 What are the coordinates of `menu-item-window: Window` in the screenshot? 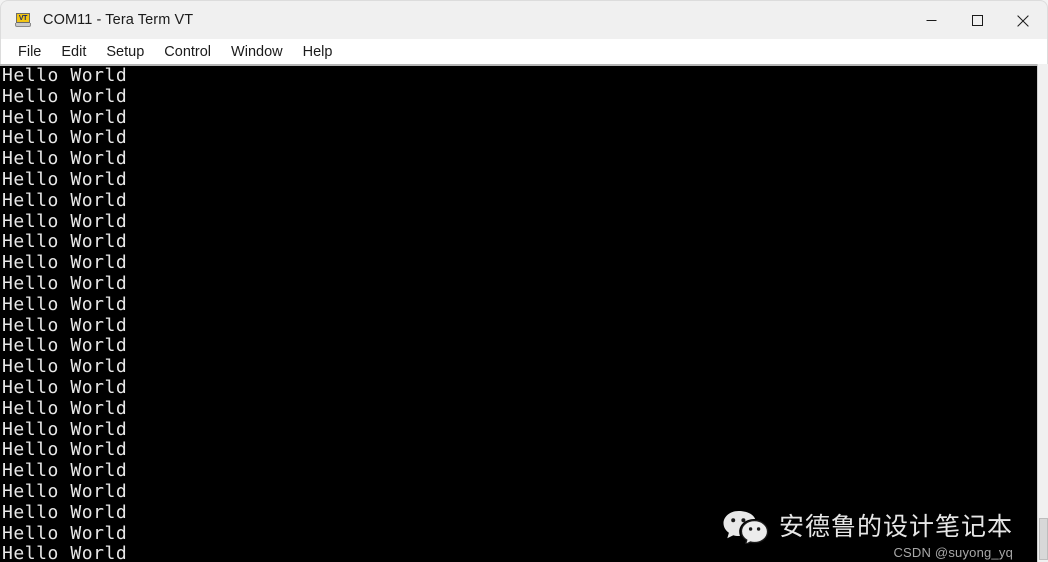 It's located at (257, 52).